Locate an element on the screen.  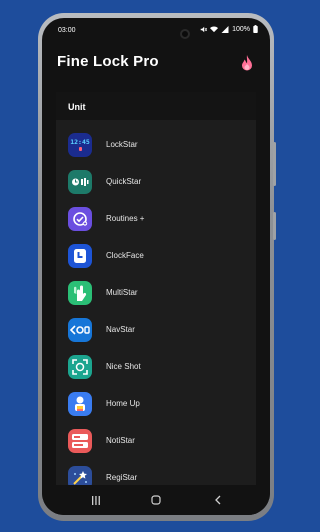
status-bar: 03:00 100% is located at coordinates (156, 29).